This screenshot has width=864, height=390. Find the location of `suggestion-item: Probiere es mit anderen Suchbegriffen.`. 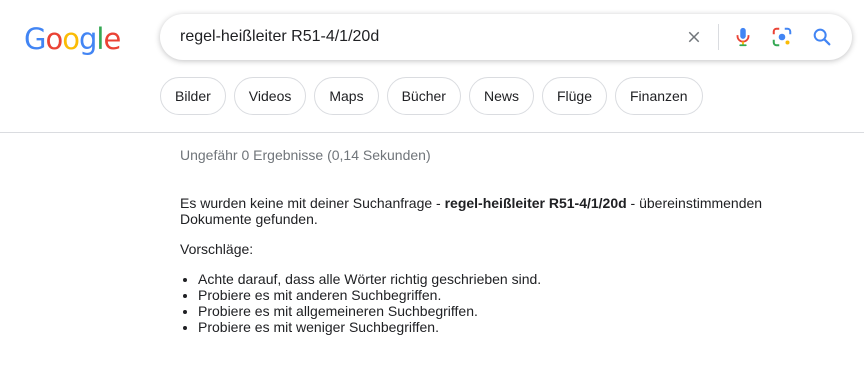

suggestion-item: Probiere es mit anderen Suchbegriffen. is located at coordinates (499, 295).